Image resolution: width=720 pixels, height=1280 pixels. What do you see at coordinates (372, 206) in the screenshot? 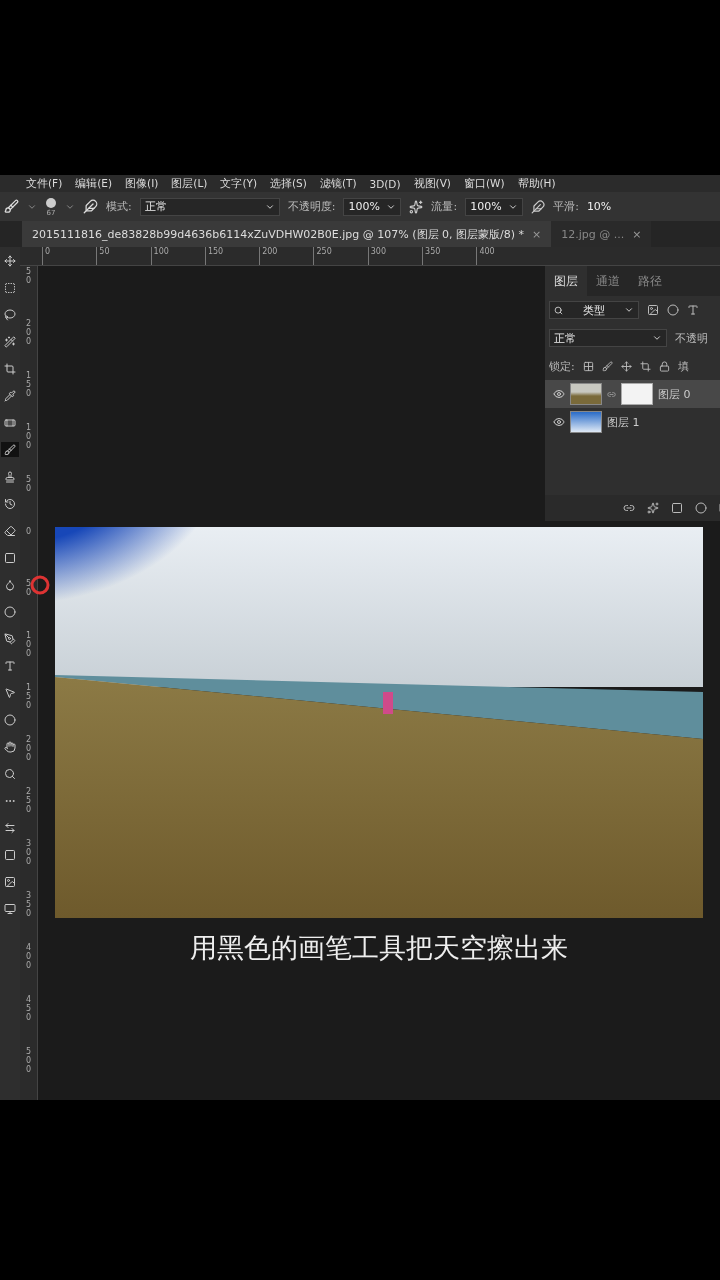
I see `opacity-field: 100%` at bounding box center [372, 206].